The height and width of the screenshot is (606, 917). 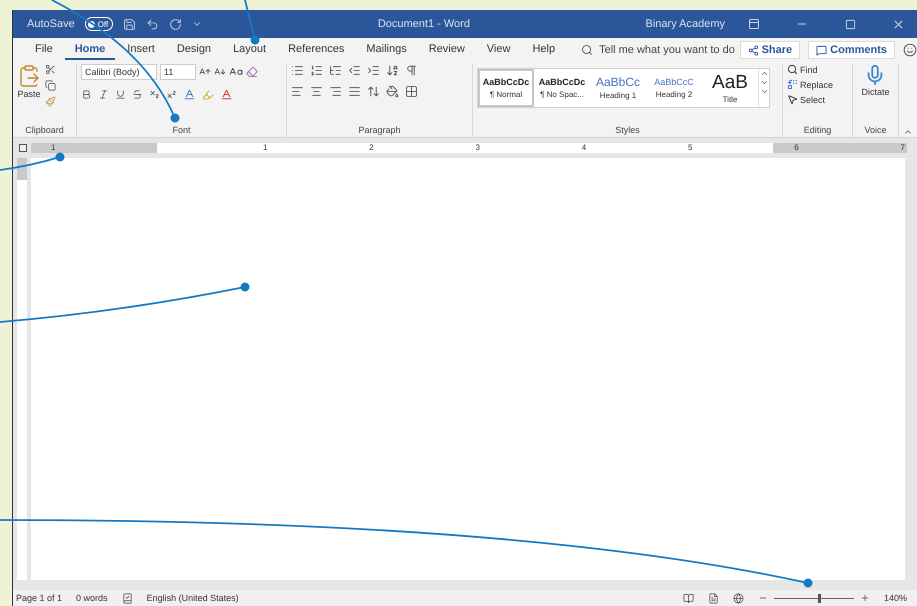 I want to click on sort-icon, so click(x=392, y=70).